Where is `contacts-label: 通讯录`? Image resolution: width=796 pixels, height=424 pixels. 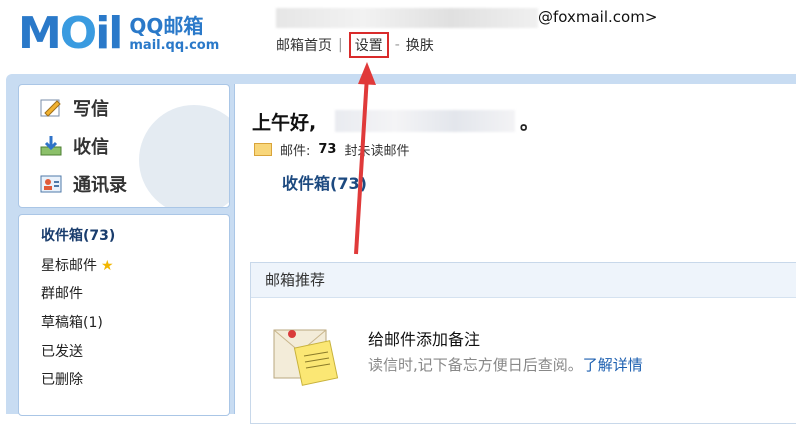
contacts-label: 通讯录 is located at coordinates (100, 185).